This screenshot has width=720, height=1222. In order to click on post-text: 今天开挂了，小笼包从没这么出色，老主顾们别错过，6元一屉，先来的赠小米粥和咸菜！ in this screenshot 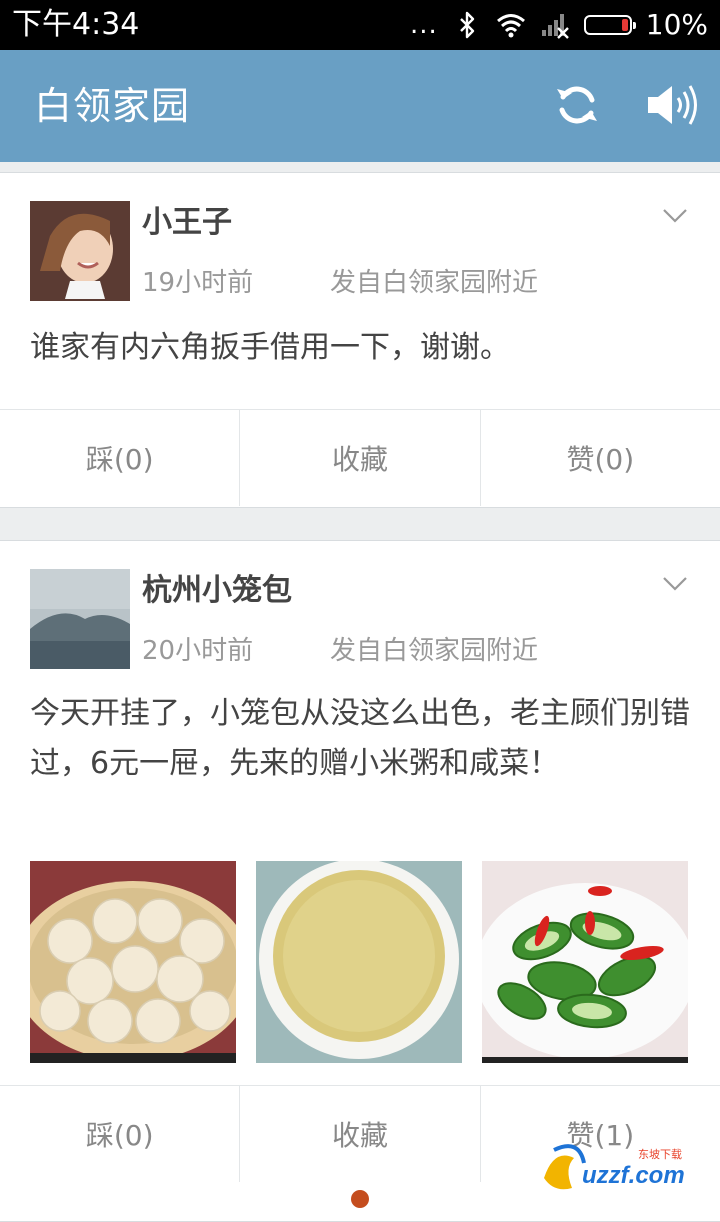, I will do `click(360, 738)`.